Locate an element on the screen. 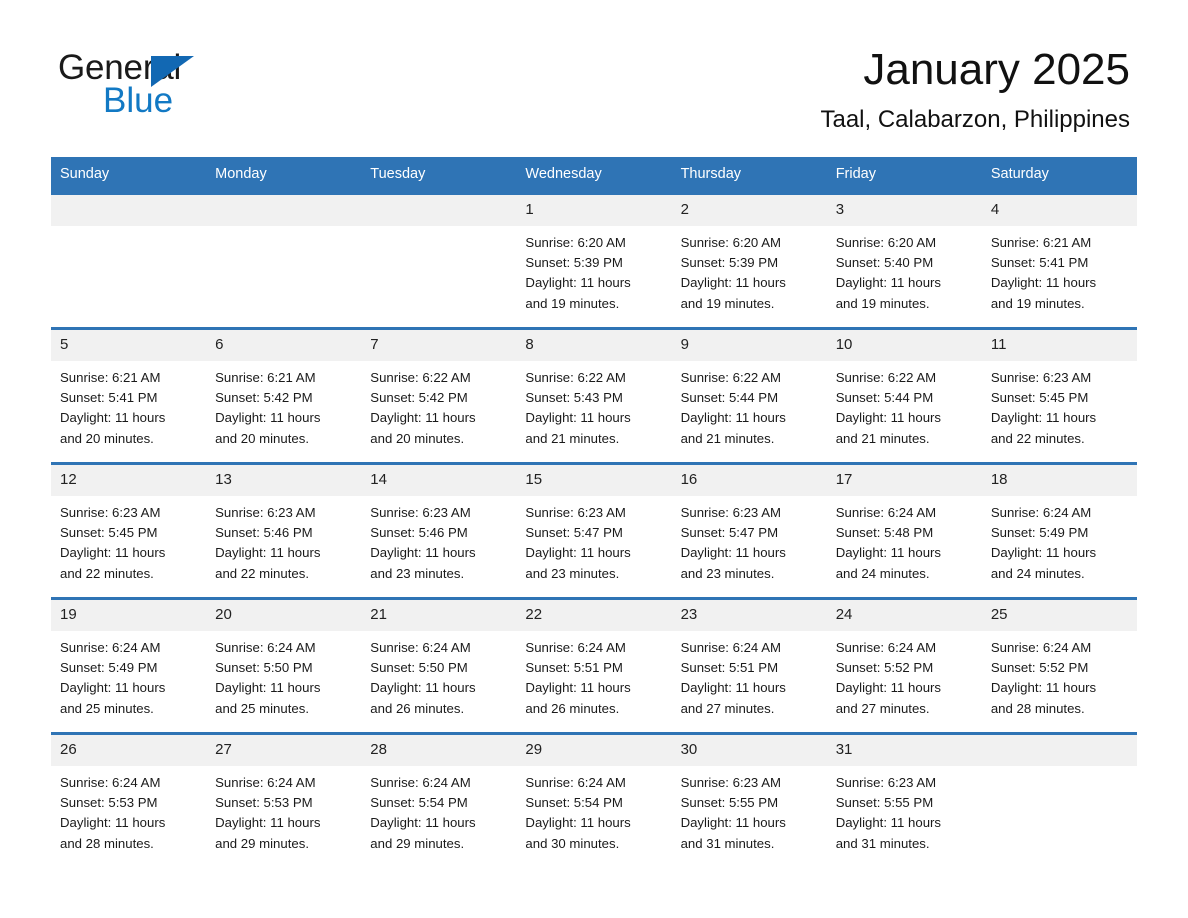  day-number: 15 is located at coordinates (594, 480).